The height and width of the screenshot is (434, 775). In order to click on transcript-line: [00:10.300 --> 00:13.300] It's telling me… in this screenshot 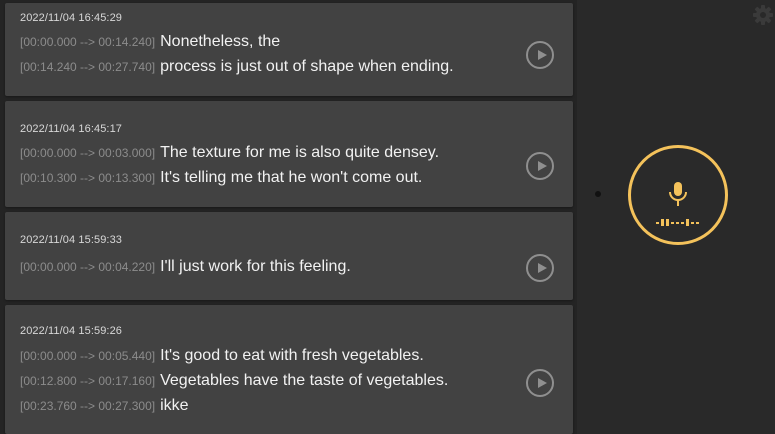, I will do `click(221, 178)`.